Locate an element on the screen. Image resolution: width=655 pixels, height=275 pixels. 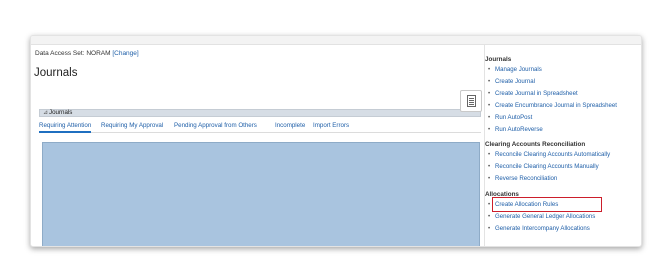
collapse-icon: ⊿ is located at coordinates (45, 112).